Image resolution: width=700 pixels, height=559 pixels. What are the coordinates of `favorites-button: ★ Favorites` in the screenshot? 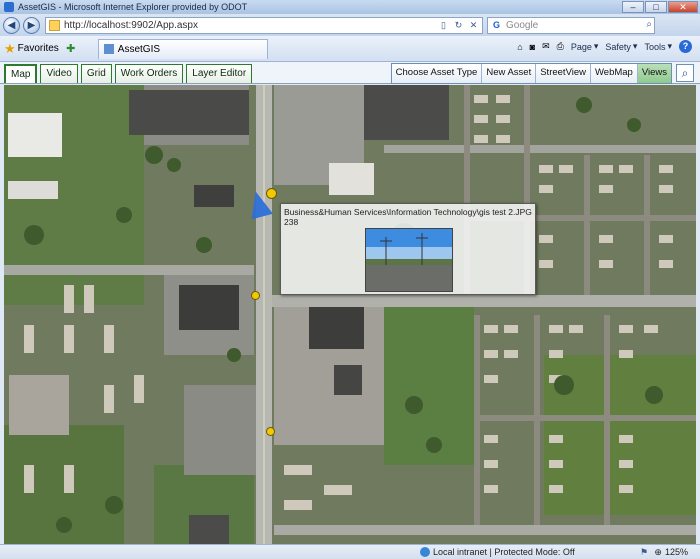 It's located at (31, 49).